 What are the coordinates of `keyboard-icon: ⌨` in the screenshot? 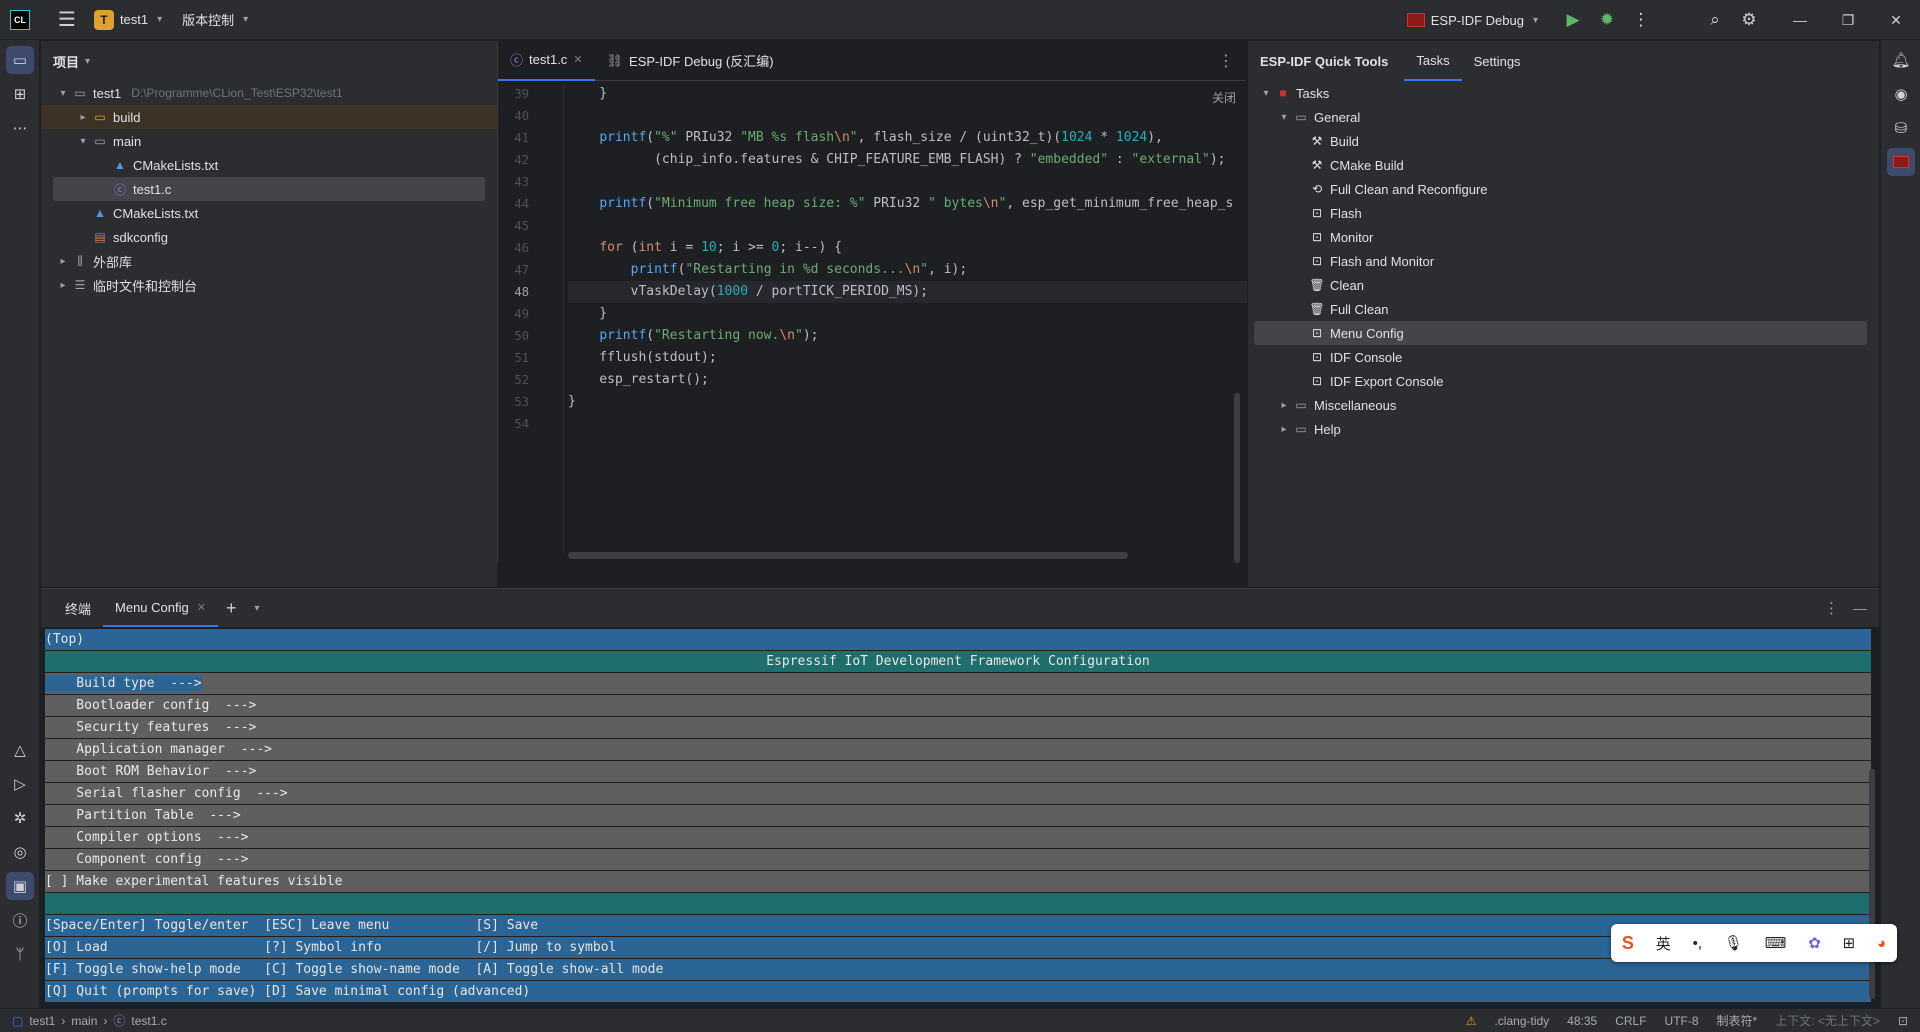 It's located at (1776, 943).